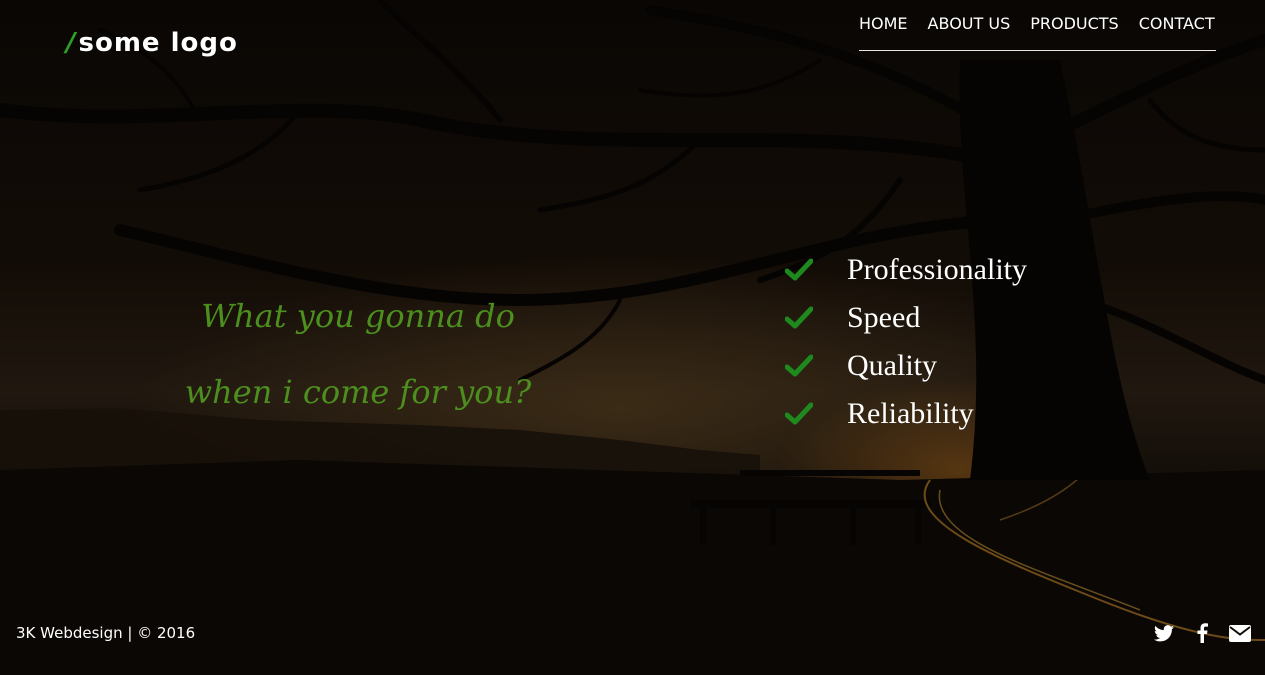  I want to click on main-navigation: HOME ABOUT US PRODUCTS CONTACT, so click(1037, 32).